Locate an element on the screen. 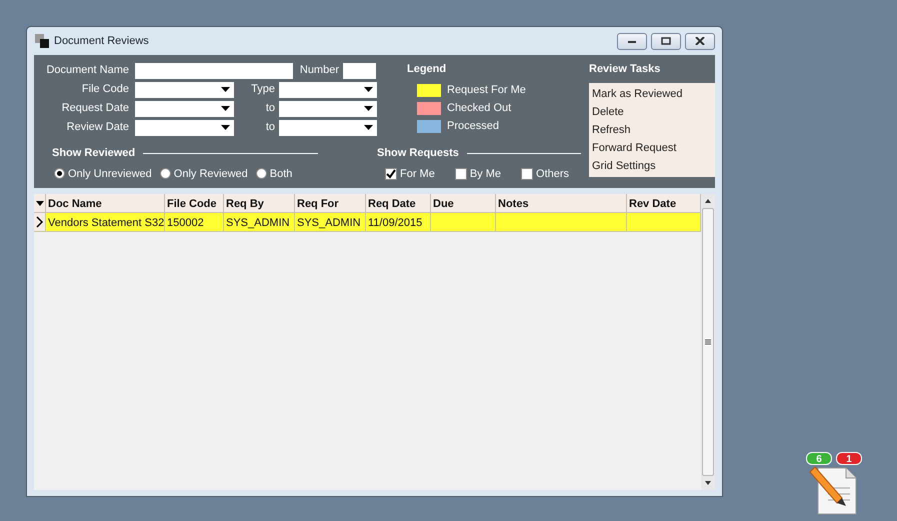  column-header: Notes is located at coordinates (561, 203).